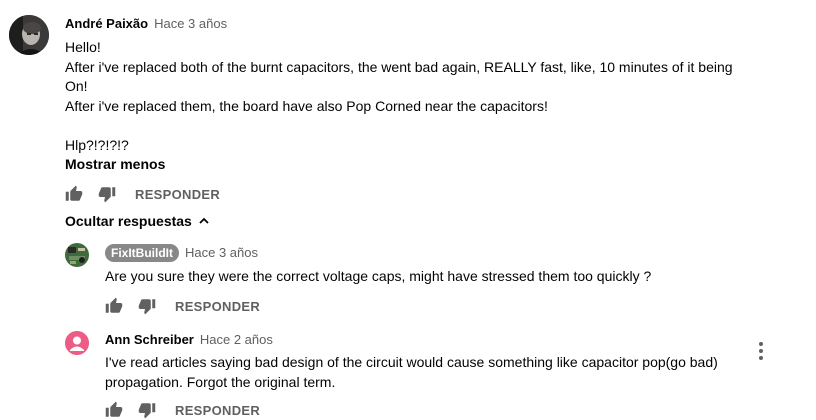 The image size is (816, 420). What do you see at coordinates (236, 339) in the screenshot?
I see `comment-timestamp: Hace 2 años` at bounding box center [236, 339].